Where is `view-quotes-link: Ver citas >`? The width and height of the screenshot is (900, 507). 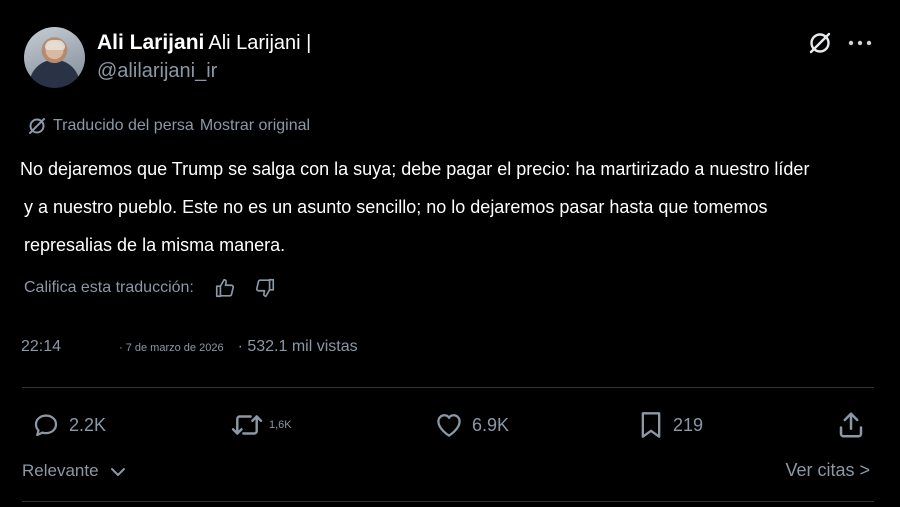
view-quotes-link: Ver citas > is located at coordinates (827, 470).